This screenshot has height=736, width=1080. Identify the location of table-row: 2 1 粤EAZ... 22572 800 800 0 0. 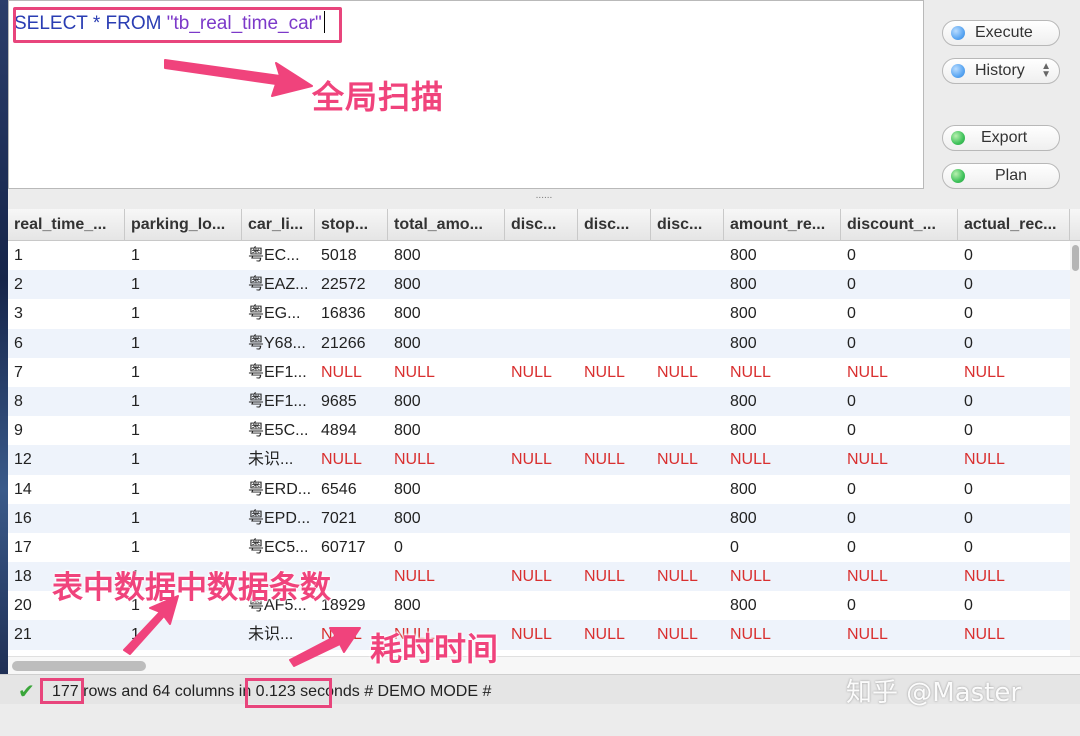
(539, 285).